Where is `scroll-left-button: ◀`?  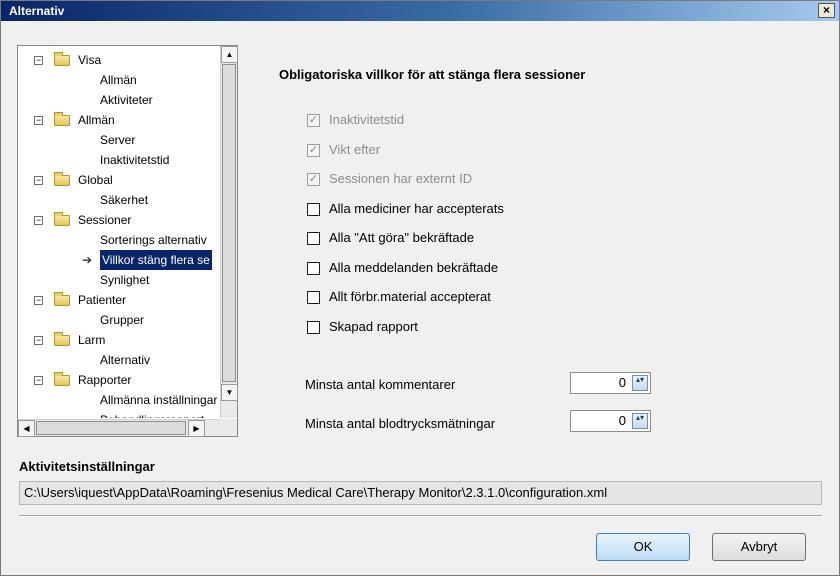
scroll-left-button: ◀ is located at coordinates (26, 428).